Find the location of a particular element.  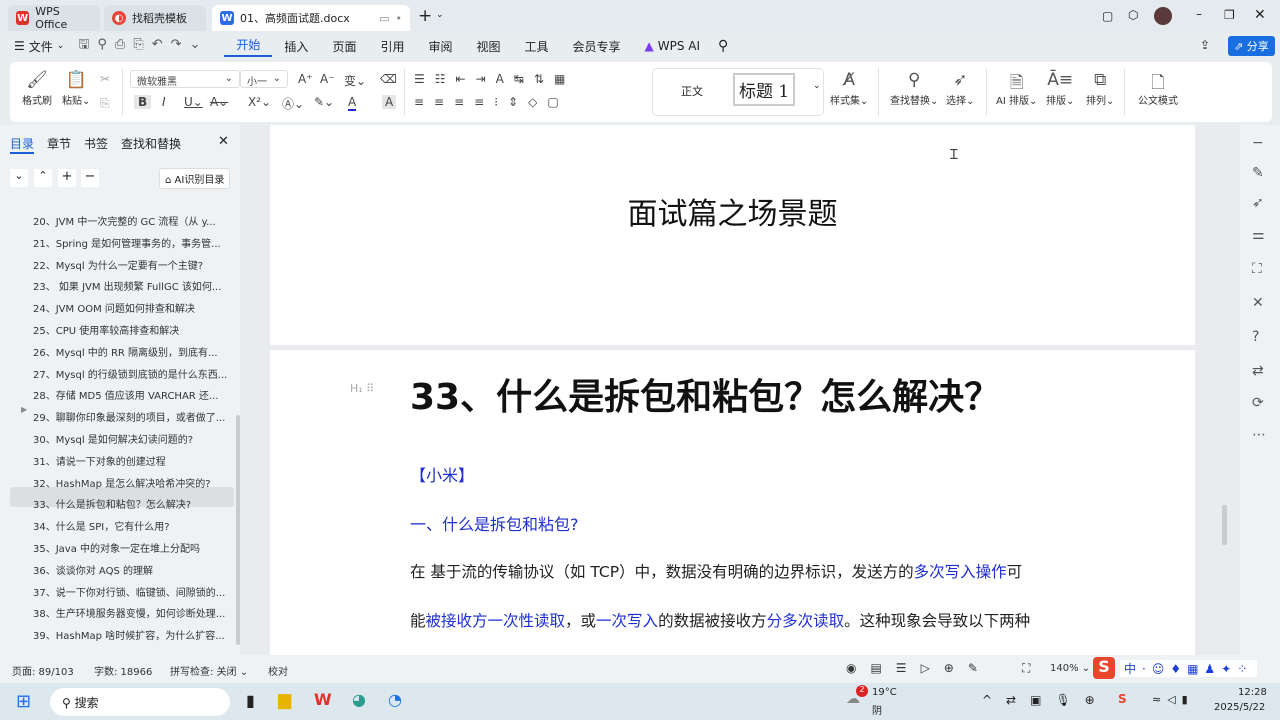

grow-font-icon: A⁺ is located at coordinates (305, 79).